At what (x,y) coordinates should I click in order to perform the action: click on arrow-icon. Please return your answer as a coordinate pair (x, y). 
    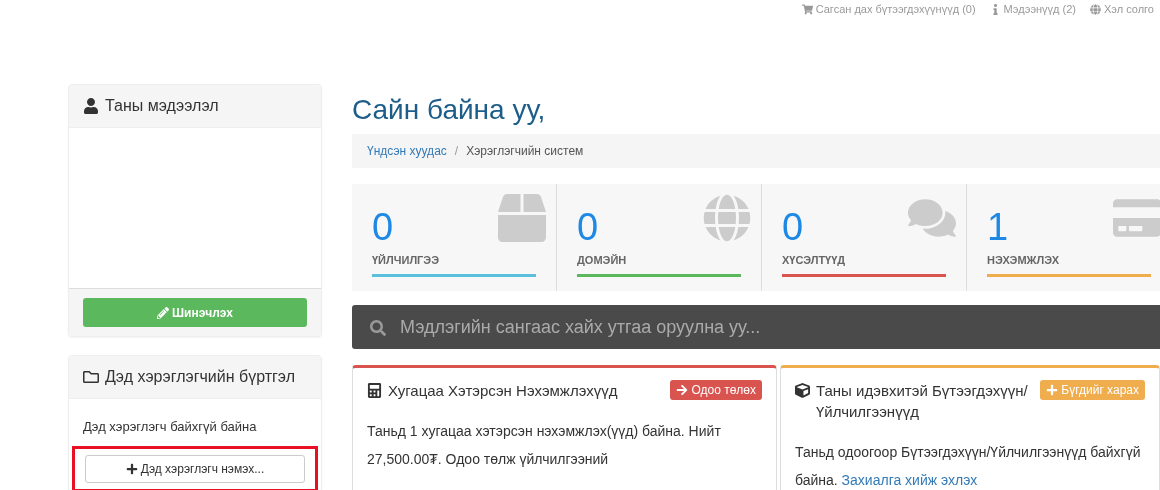
    Looking at the image, I should click on (682, 390).